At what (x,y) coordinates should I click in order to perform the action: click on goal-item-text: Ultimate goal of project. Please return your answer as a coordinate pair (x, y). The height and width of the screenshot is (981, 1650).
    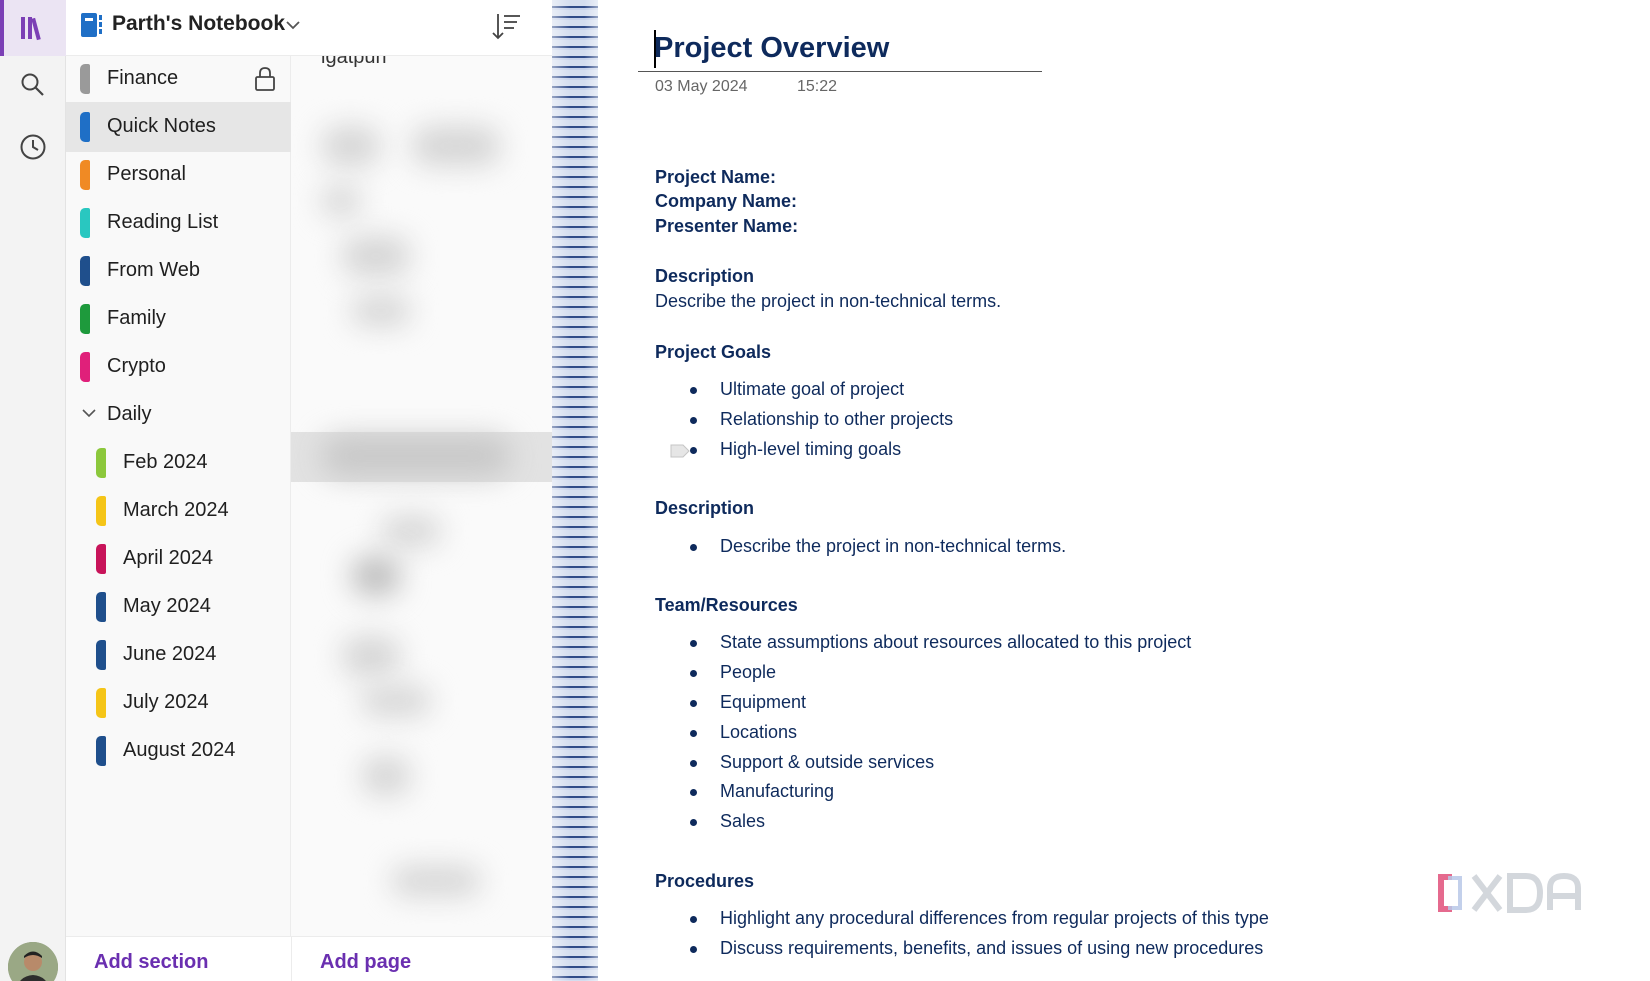
    Looking at the image, I should click on (812, 389).